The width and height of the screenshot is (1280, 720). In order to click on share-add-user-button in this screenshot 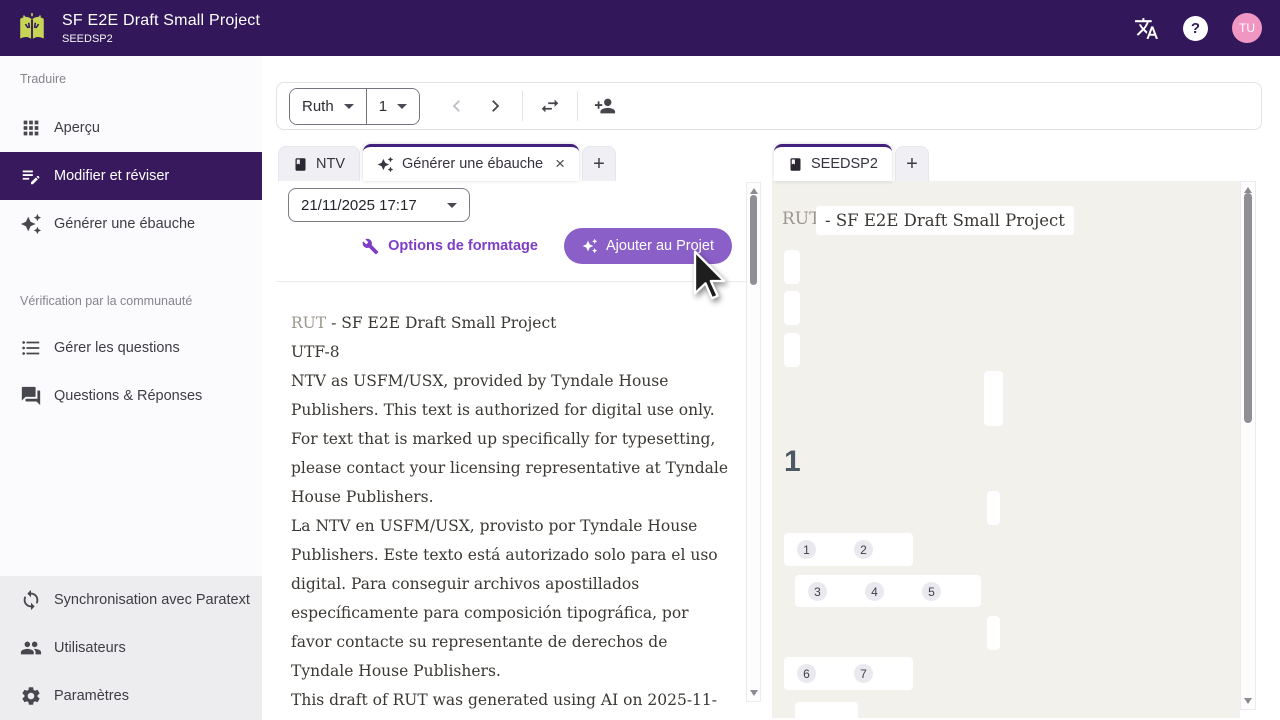, I will do `click(605, 106)`.